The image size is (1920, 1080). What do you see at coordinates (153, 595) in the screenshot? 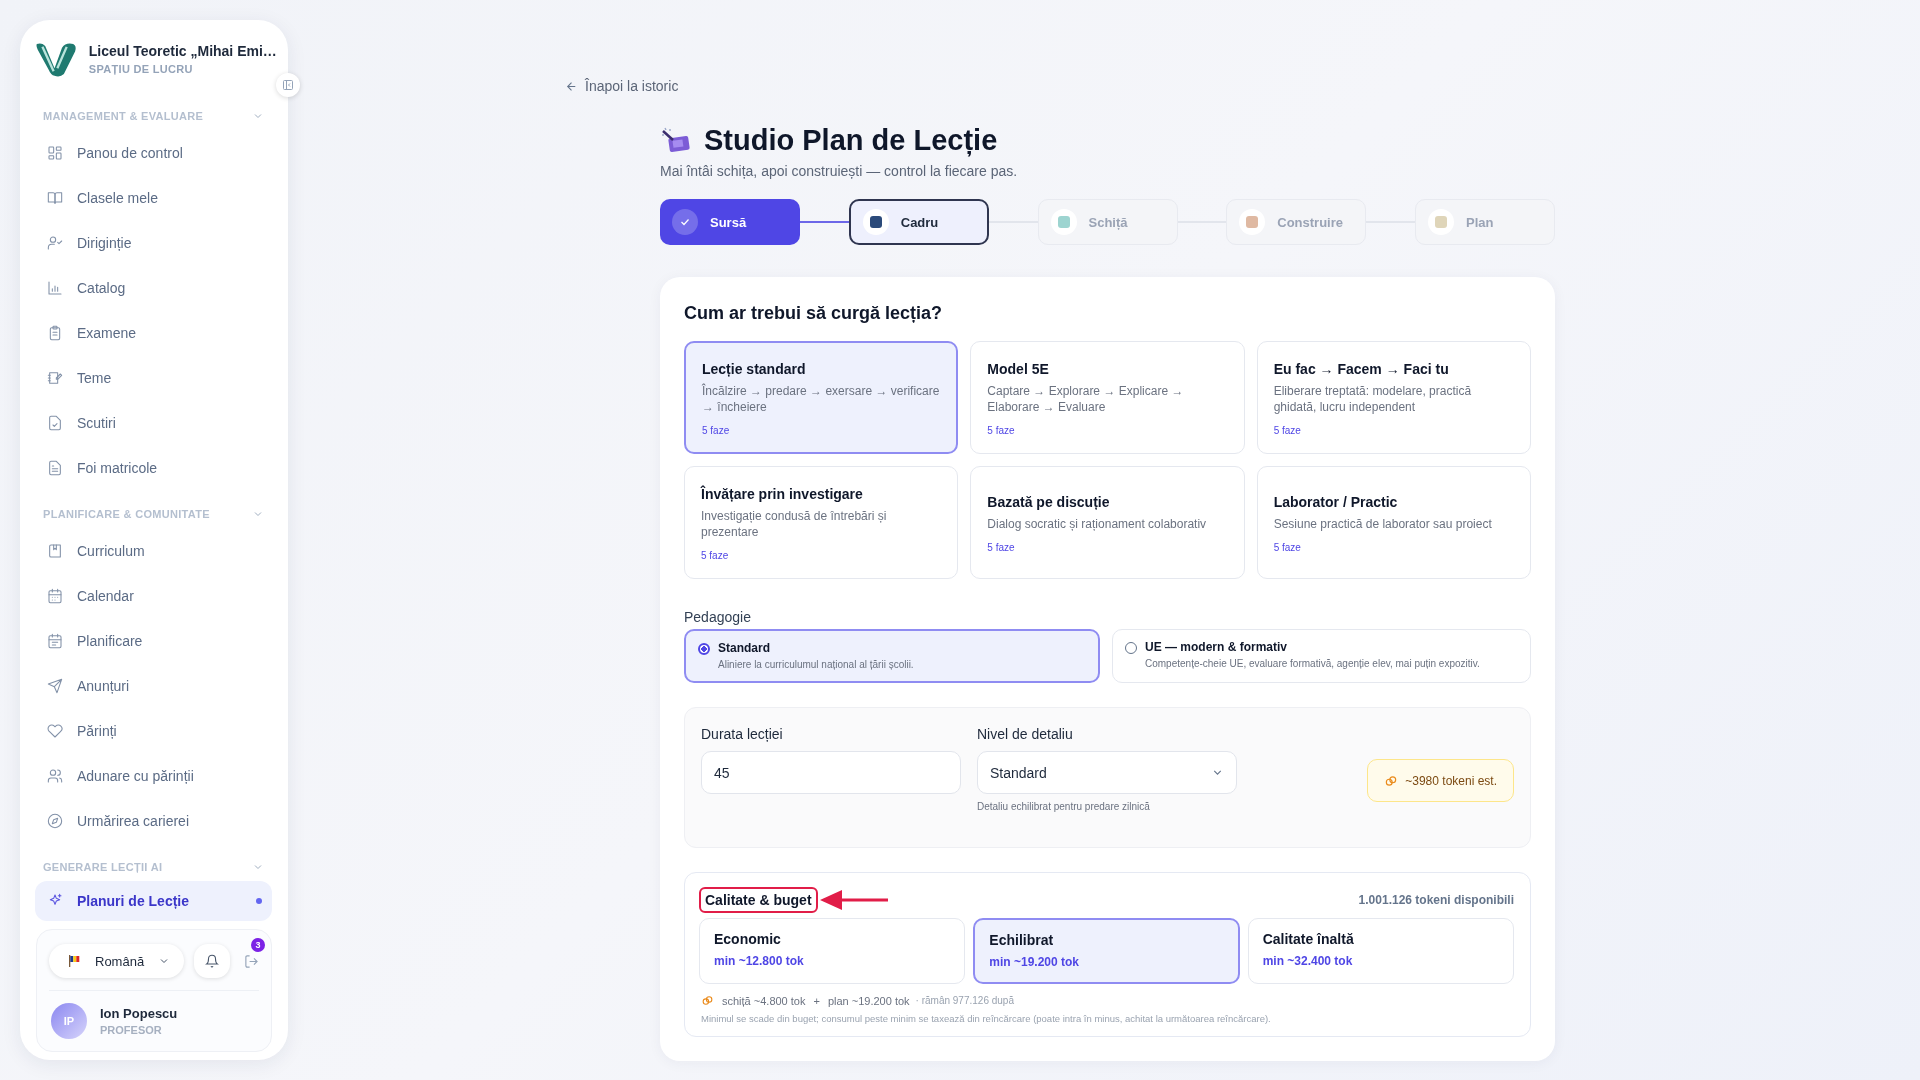
I see `nav-item: Calendar` at bounding box center [153, 595].